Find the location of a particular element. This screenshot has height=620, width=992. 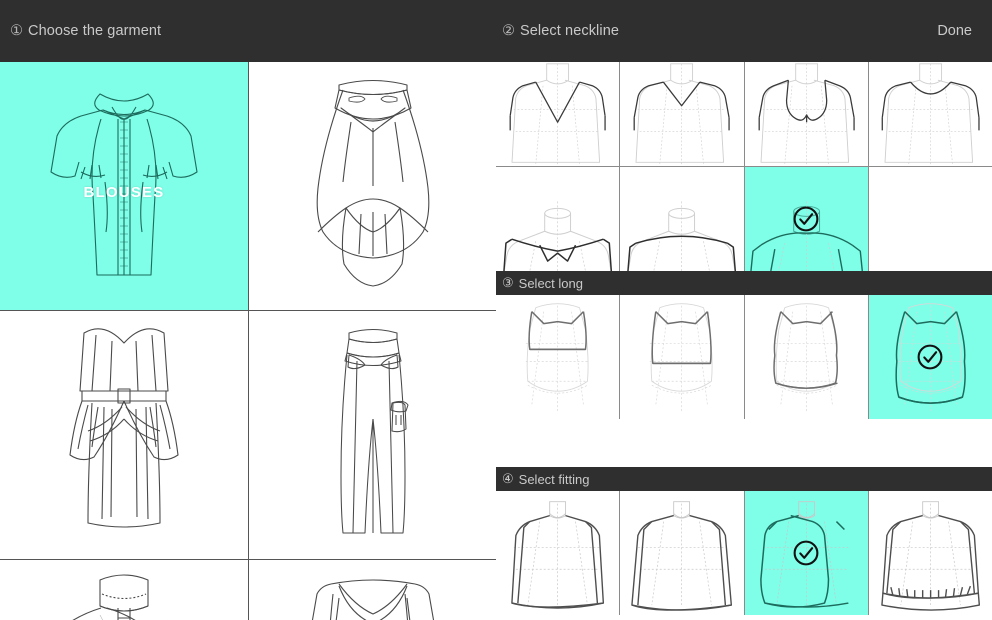

option-tile-deep-v-neckline is located at coordinates (558, 114).